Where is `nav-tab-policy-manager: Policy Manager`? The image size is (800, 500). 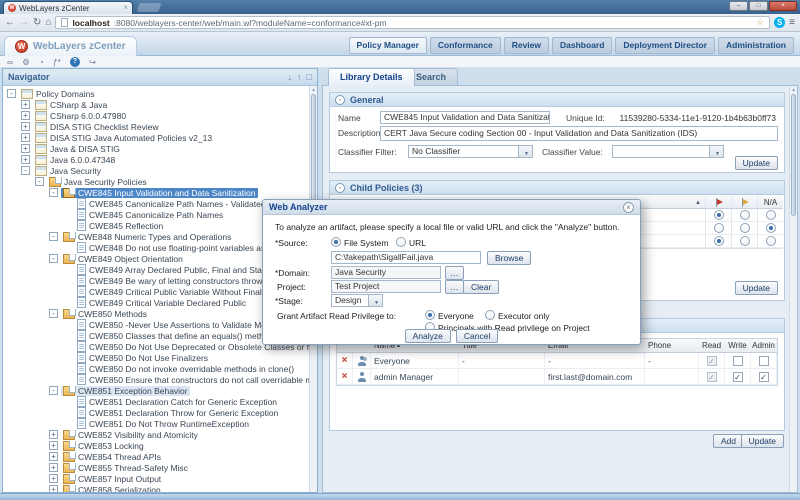 nav-tab-policy-manager: Policy Manager is located at coordinates (387, 45).